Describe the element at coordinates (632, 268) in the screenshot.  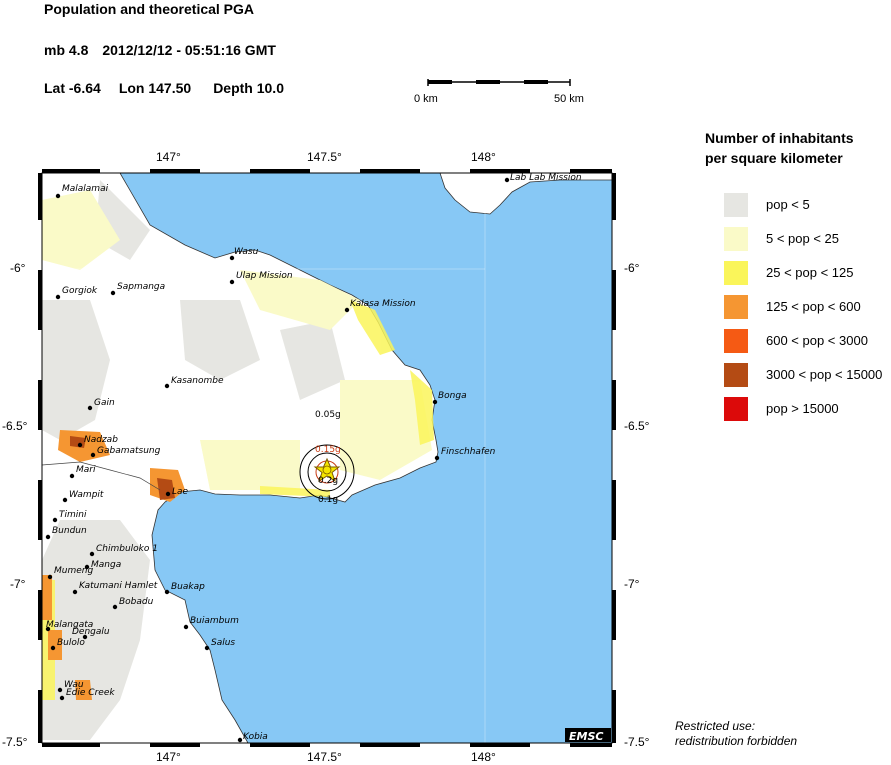
I see `lat-tick-right: -6°` at that location.